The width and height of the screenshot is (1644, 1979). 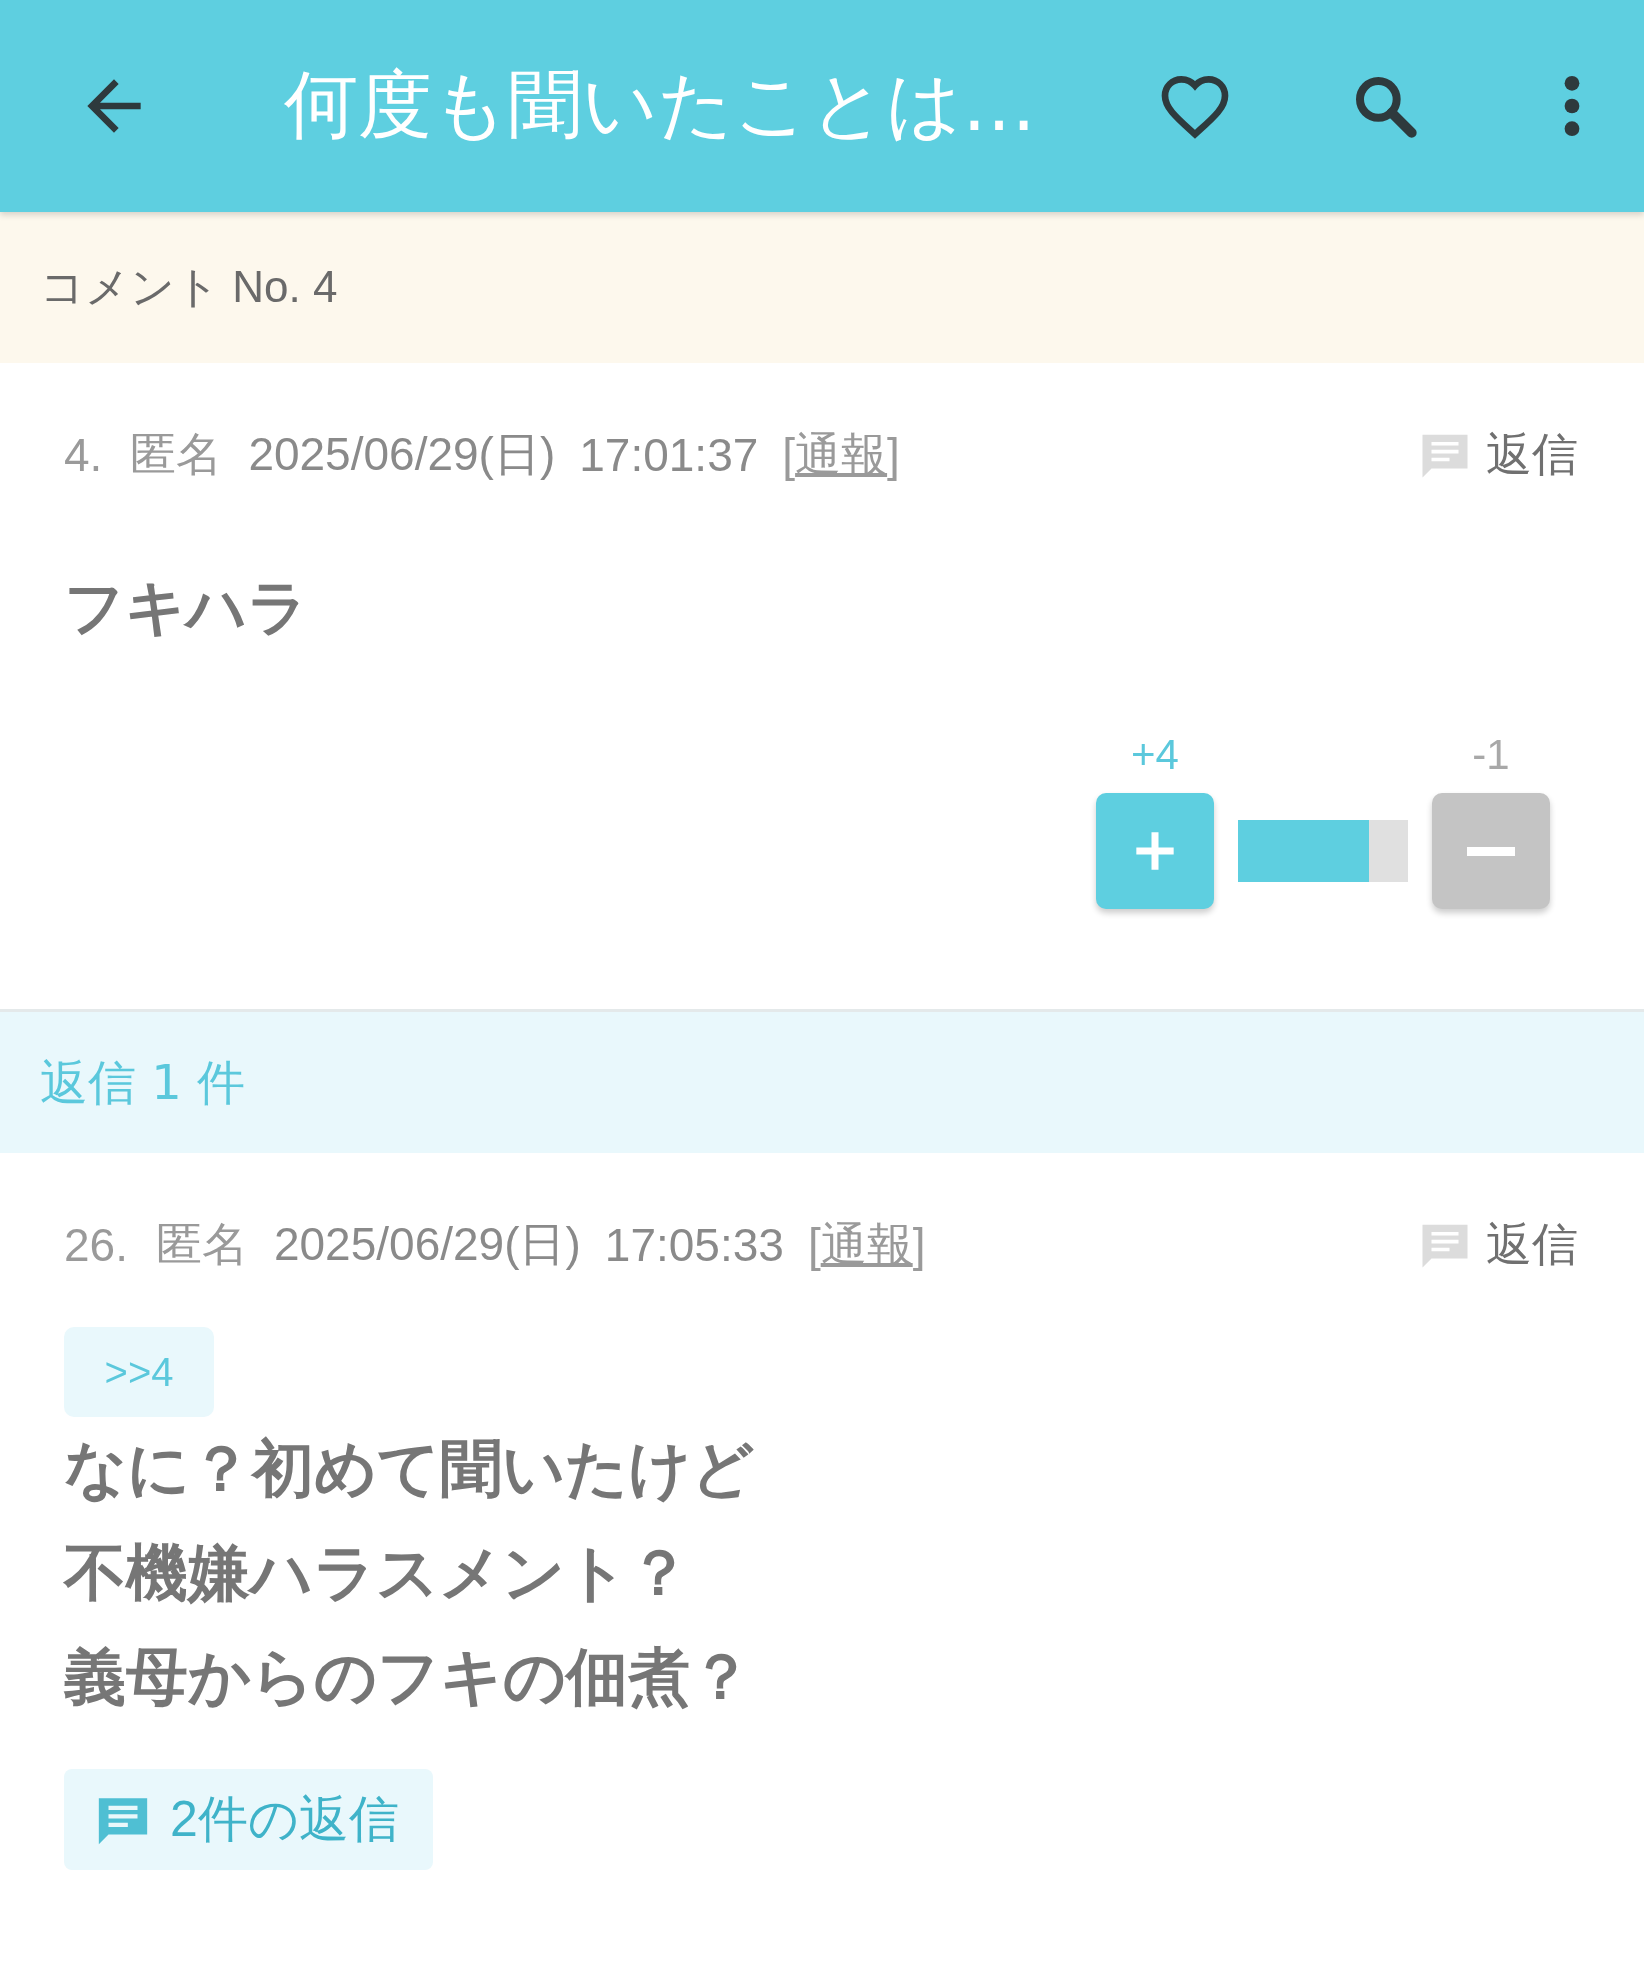 I want to click on section-title: コメント No. 4, so click(x=189, y=287).